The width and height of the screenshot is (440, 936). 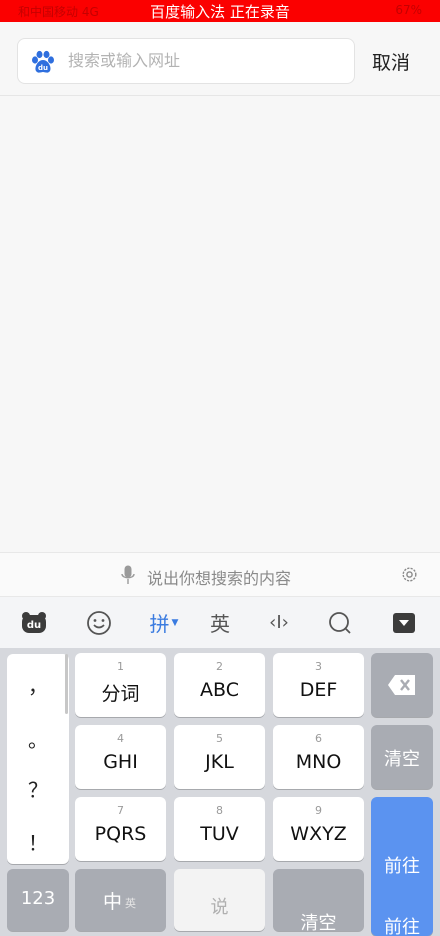 What do you see at coordinates (402, 926) in the screenshot?
I see `go-label-echo: 前往` at bounding box center [402, 926].